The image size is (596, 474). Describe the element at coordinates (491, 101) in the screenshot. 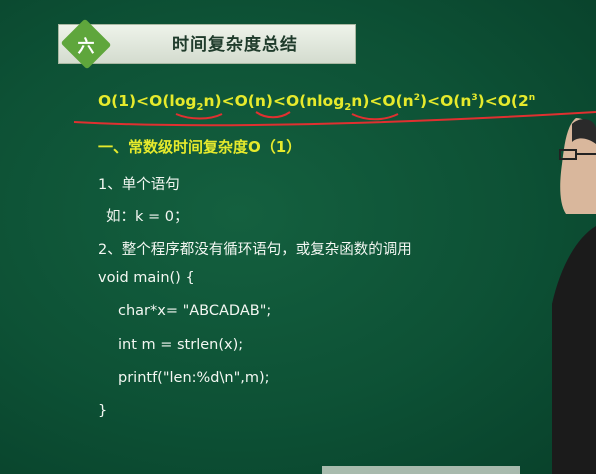

I see `less-than-6: <` at that location.